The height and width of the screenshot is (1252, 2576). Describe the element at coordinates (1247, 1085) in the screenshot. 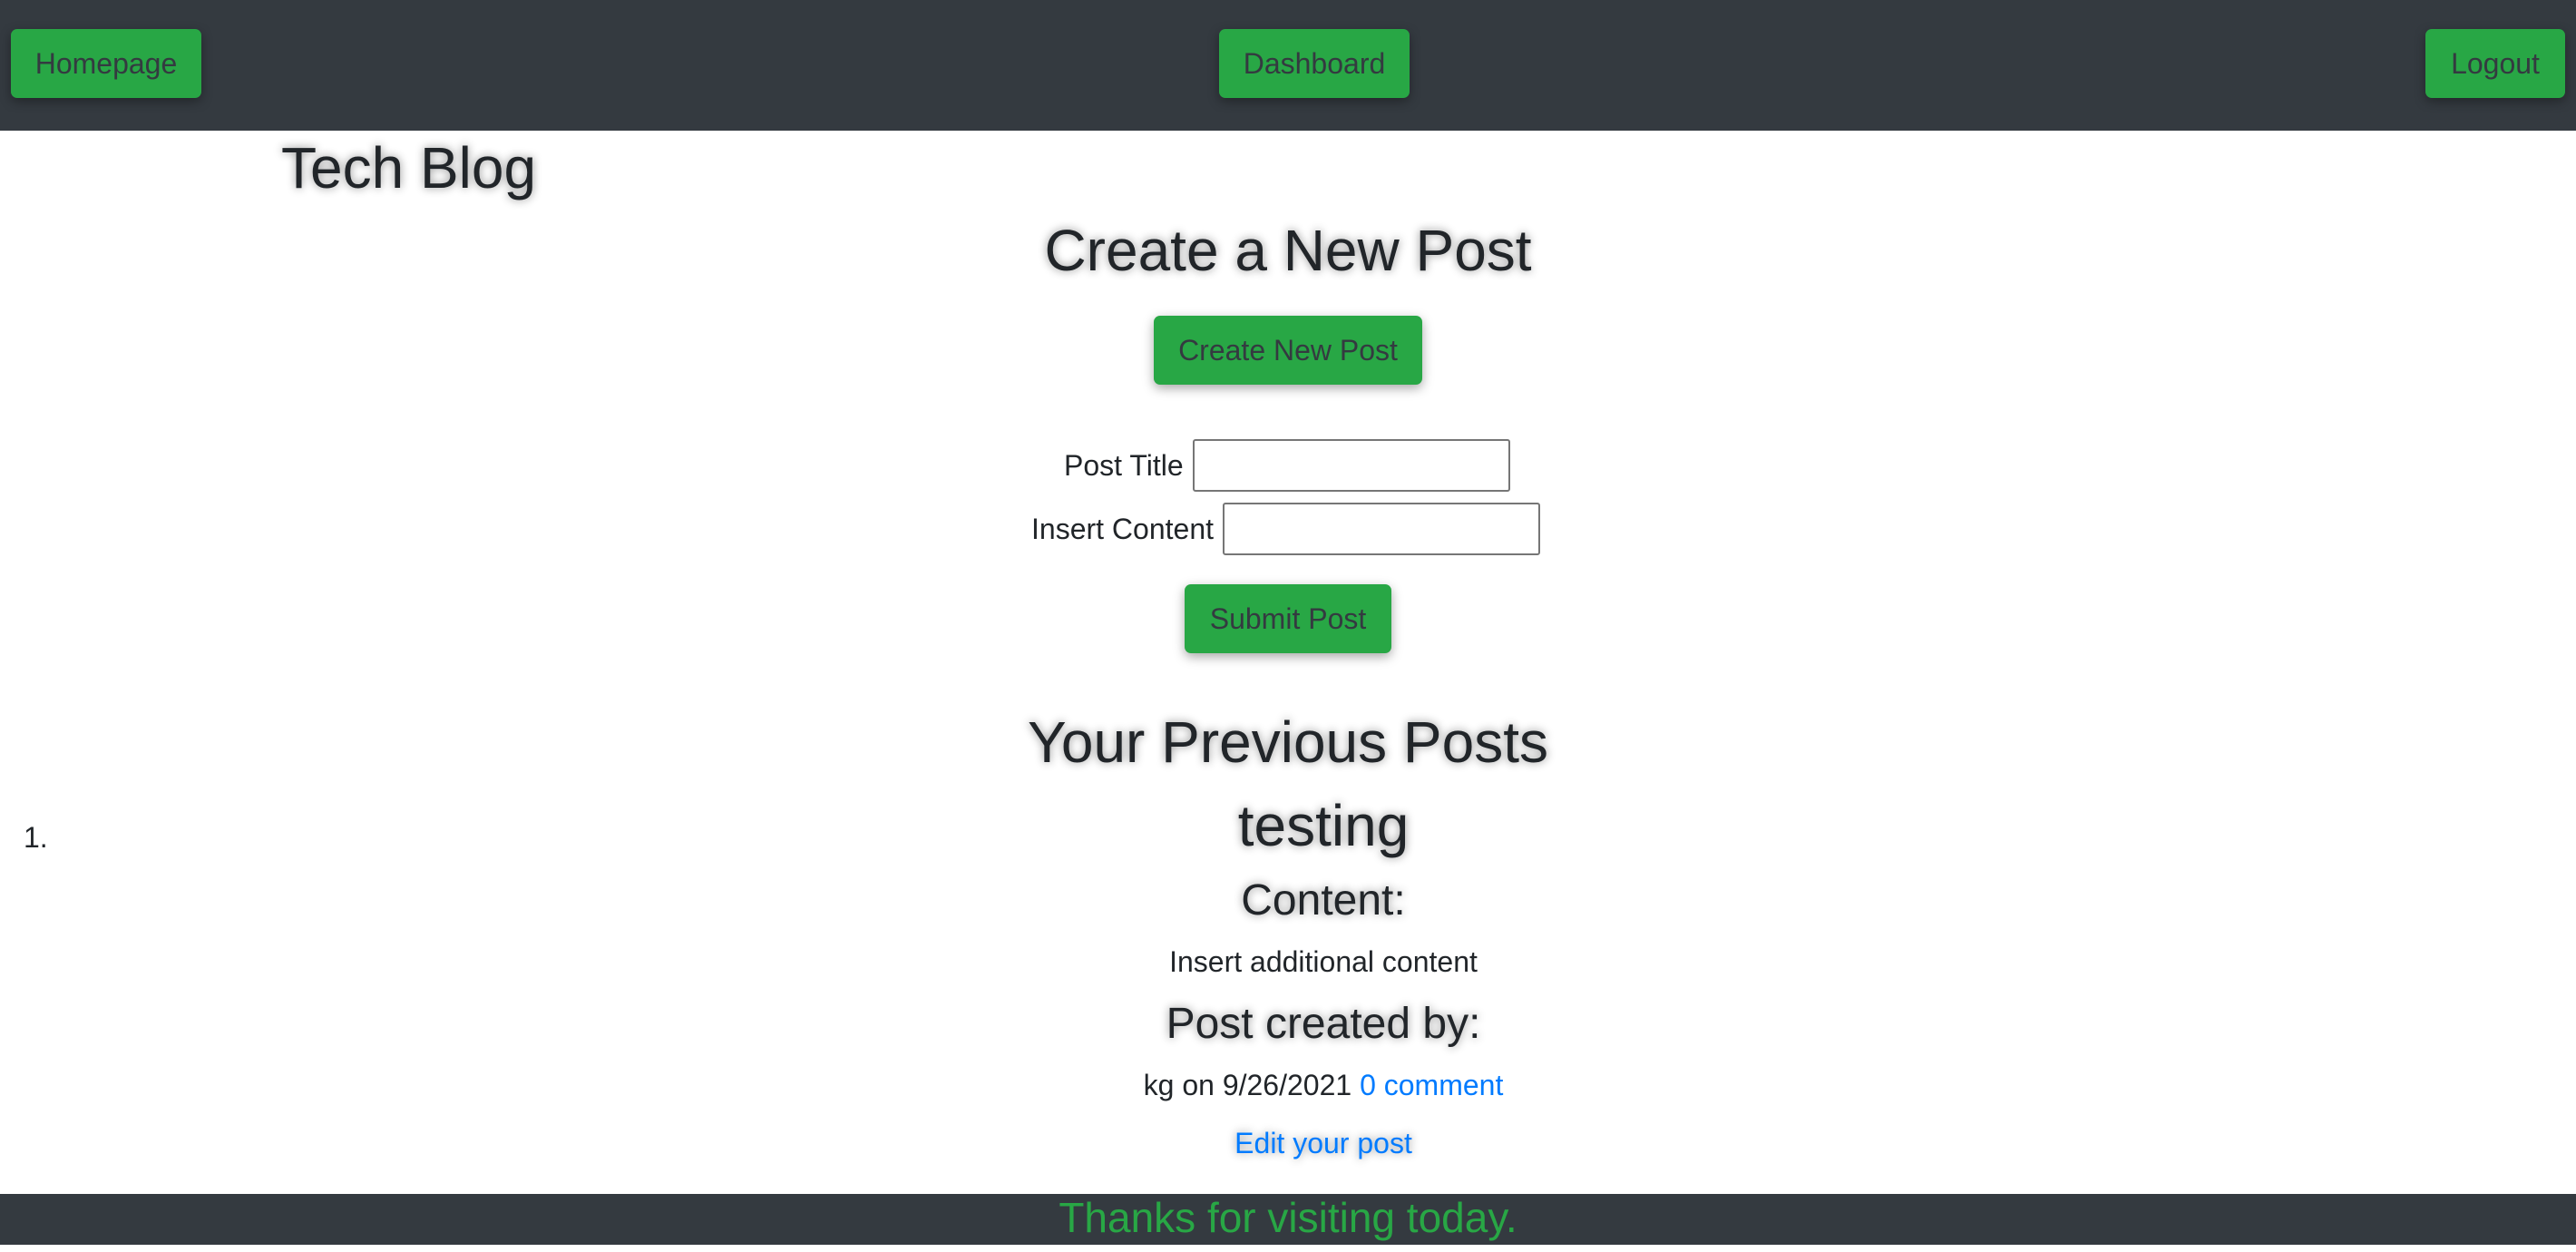

I see `author-date: kg on 9/26/2021` at that location.